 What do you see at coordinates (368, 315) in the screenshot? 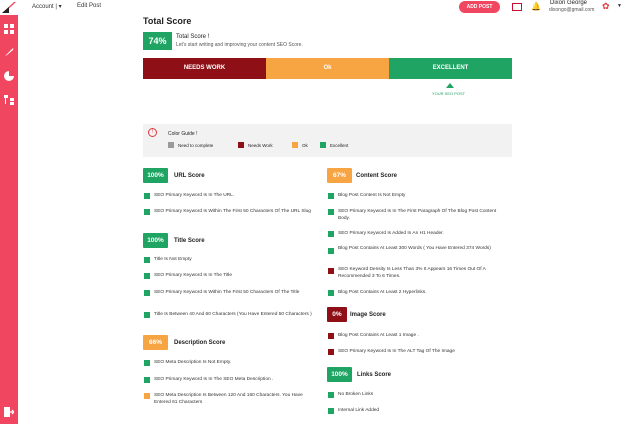
I see `image-score-title: Image Score` at bounding box center [368, 315].